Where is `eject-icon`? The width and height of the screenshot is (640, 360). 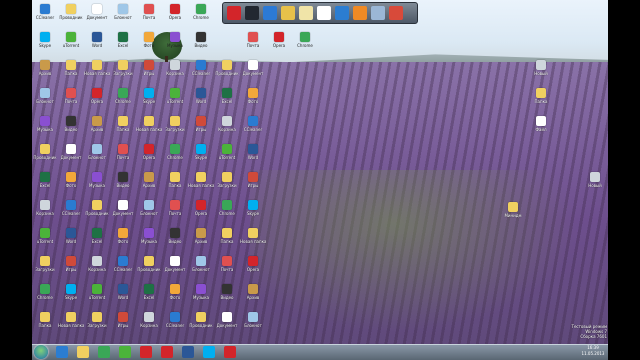 eject-icon is located at coordinates (396, 13).